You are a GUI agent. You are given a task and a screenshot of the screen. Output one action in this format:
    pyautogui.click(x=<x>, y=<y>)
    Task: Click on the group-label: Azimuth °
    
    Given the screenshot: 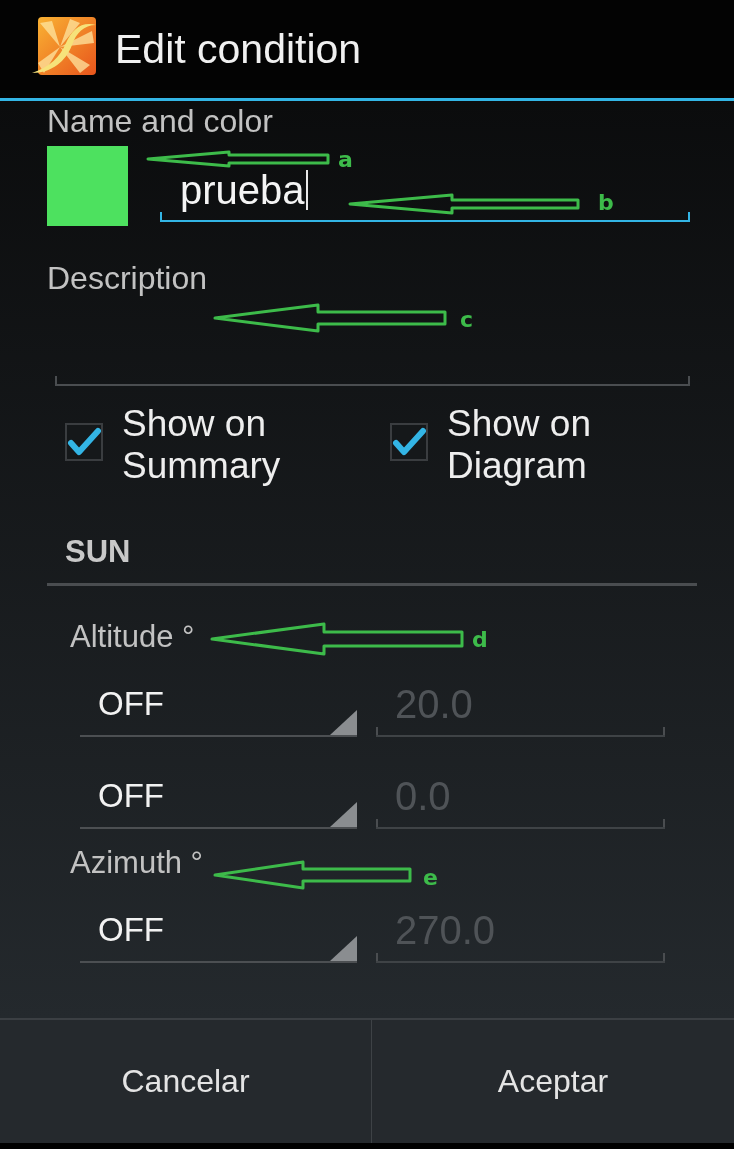 What is the action you would take?
    pyautogui.click(x=136, y=863)
    